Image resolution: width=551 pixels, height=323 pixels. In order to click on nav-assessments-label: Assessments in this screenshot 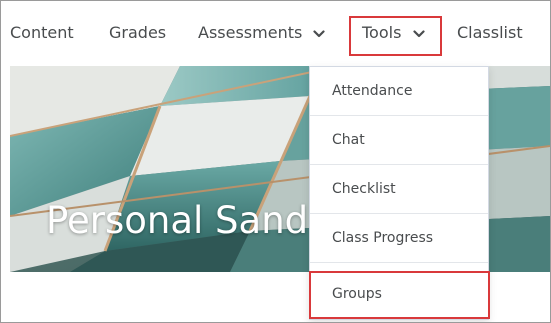, I will do `click(250, 32)`.